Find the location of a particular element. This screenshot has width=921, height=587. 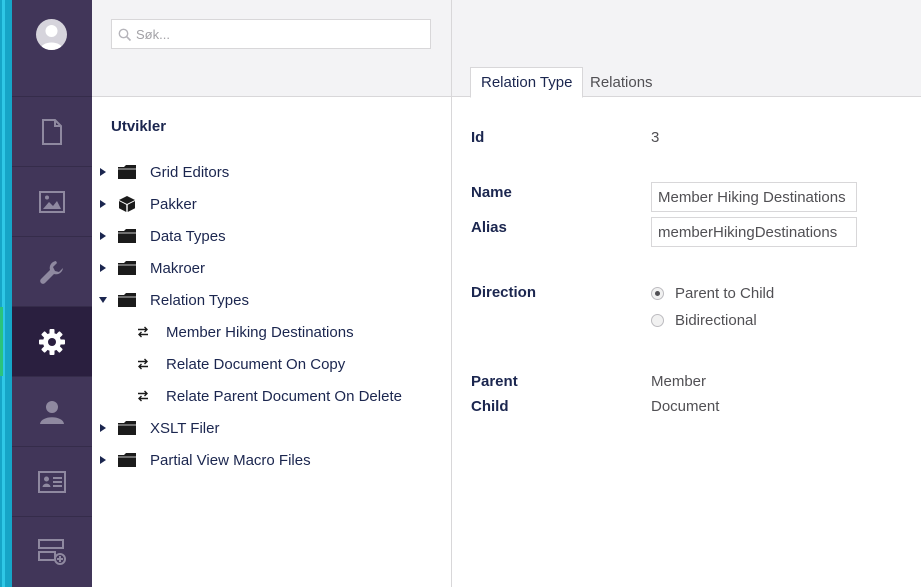

id-value: 3 is located at coordinates (655, 137).